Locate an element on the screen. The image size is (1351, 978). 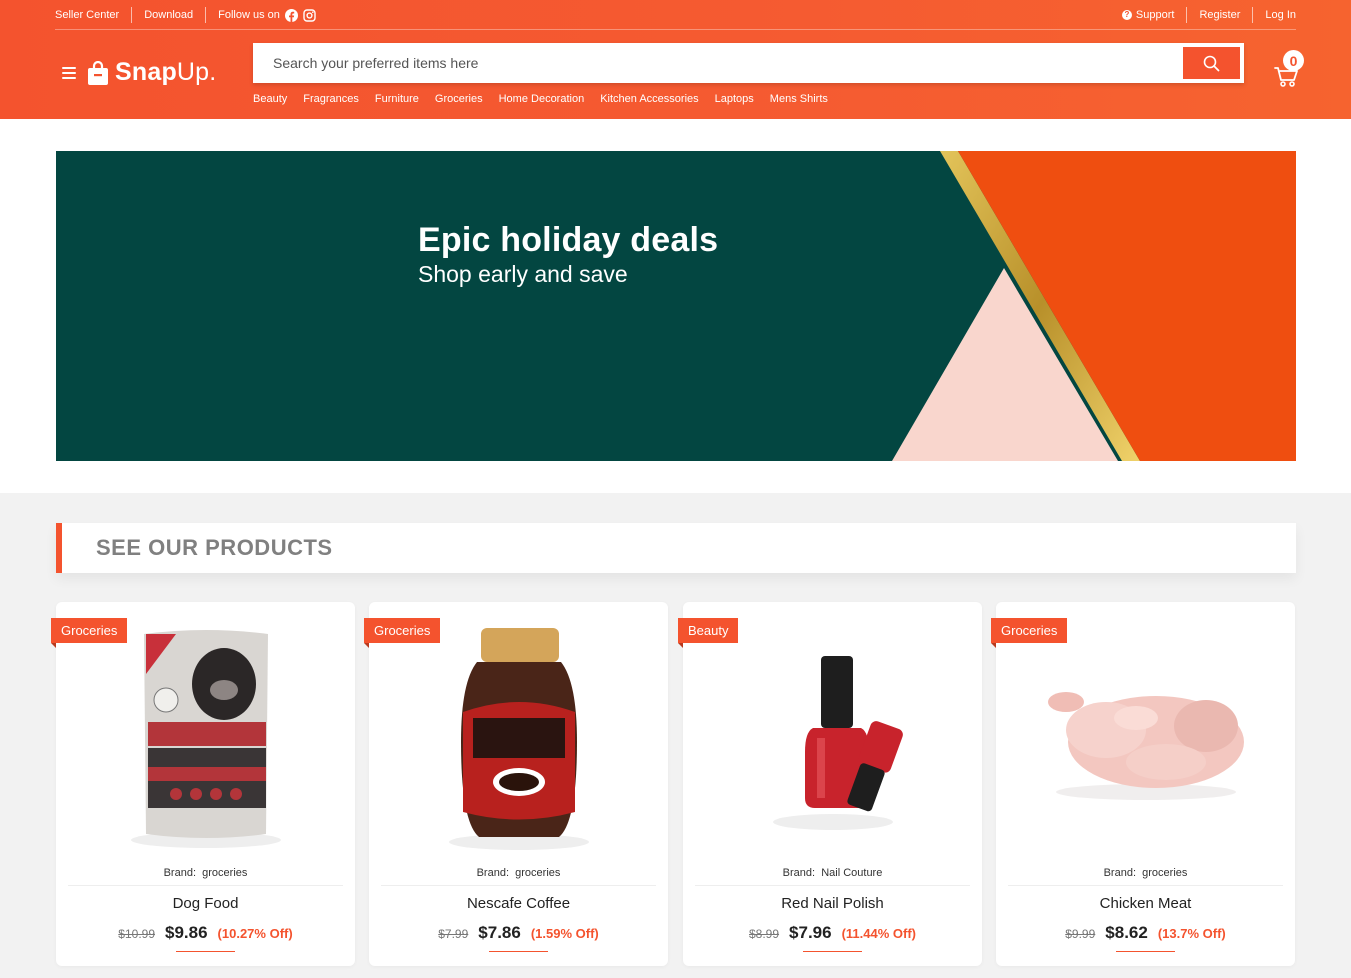
banner-title: Epic holiday deals is located at coordinates (568, 240).